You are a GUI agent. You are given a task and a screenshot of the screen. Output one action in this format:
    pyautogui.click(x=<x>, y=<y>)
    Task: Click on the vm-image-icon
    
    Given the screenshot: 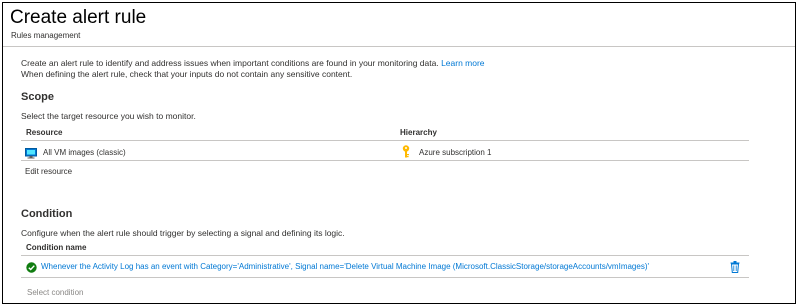 What is the action you would take?
    pyautogui.click(x=31, y=155)
    